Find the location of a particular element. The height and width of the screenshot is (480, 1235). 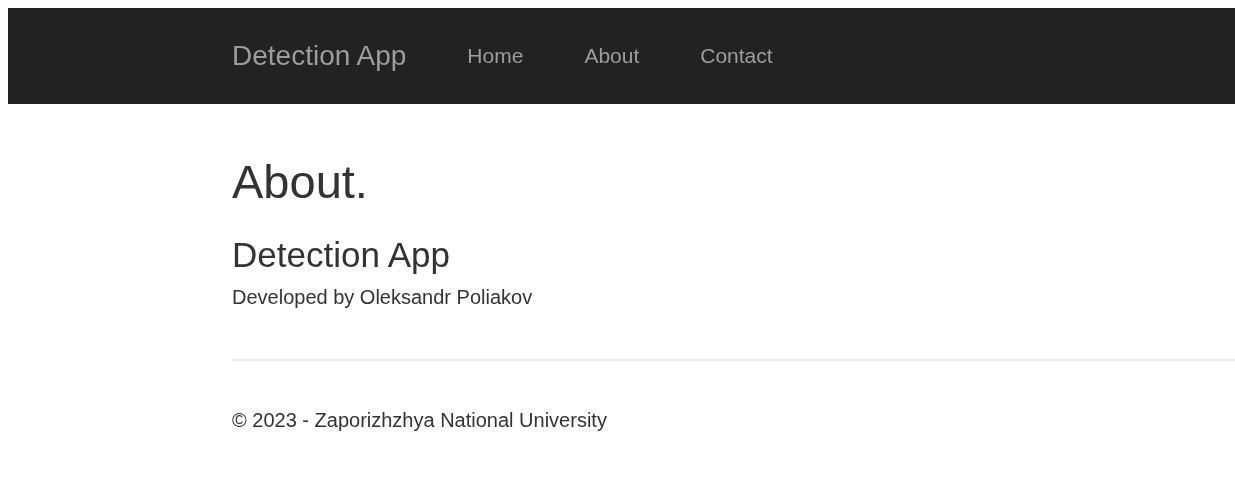

nav-link: Home is located at coordinates (495, 56).